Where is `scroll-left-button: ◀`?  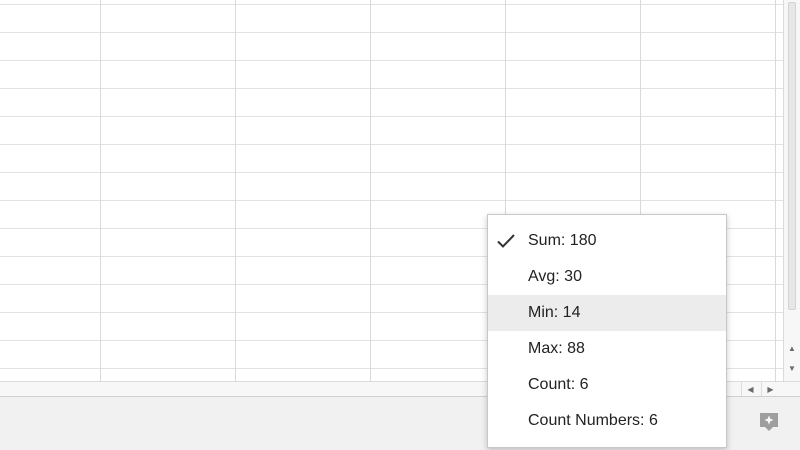 scroll-left-button: ◀ is located at coordinates (750, 389).